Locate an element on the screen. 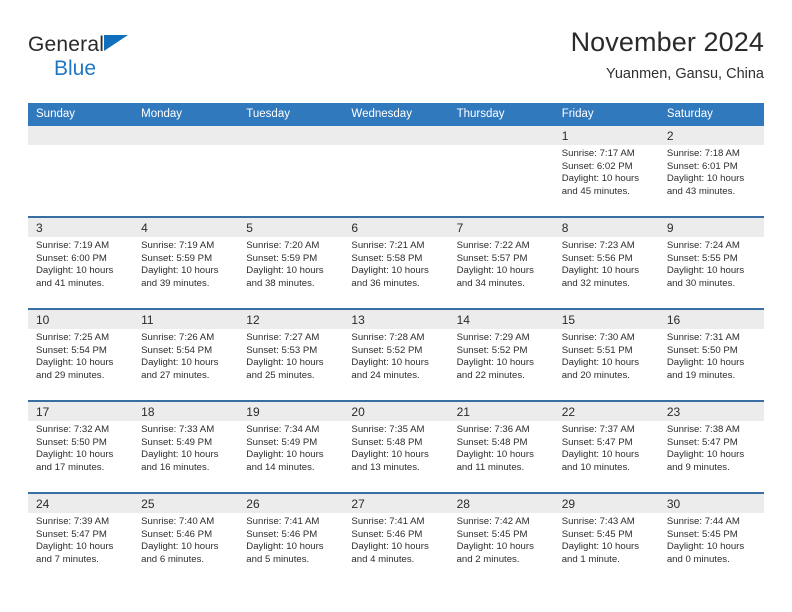 This screenshot has height=612, width=792. daylight-duration-line2: and 41 minutes. is located at coordinates (70, 283).